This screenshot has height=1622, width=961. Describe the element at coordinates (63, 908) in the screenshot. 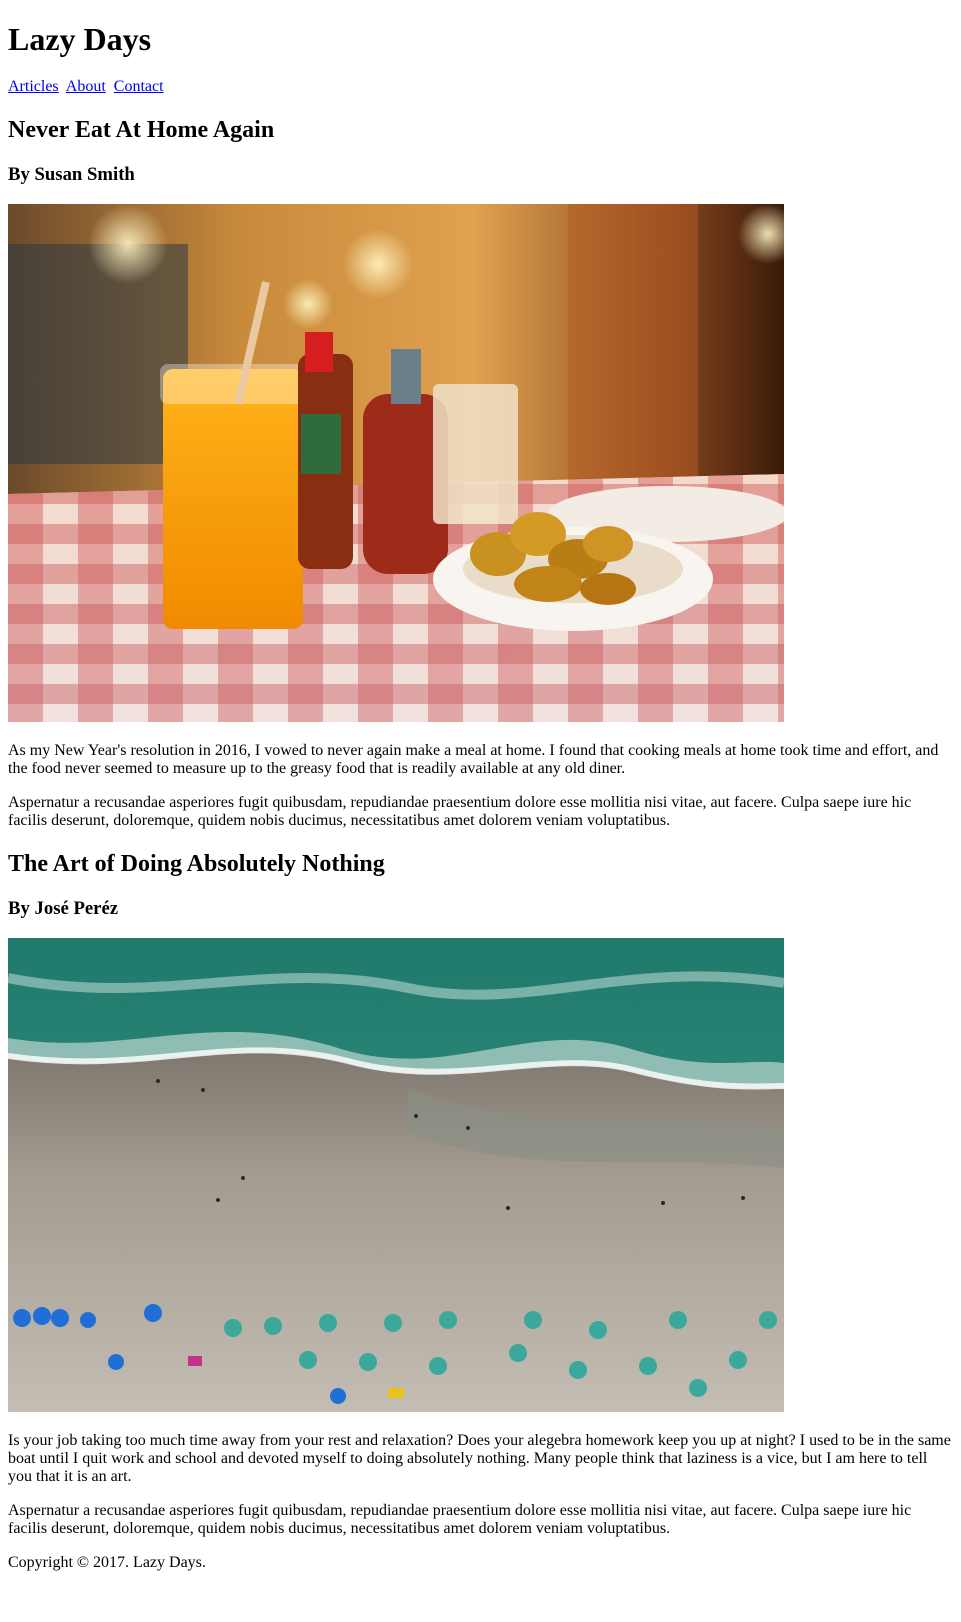

I see `article-byline: By José Peréz` at that location.